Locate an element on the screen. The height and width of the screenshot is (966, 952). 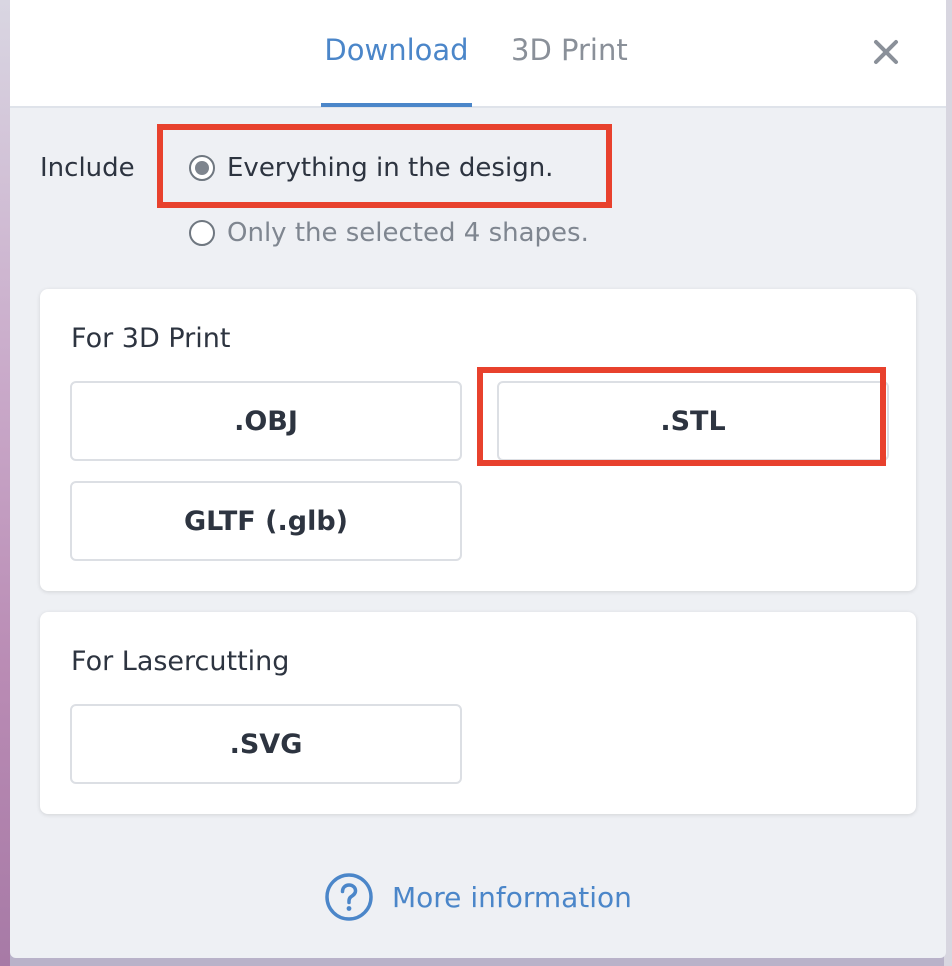
laser-section-title: For Lasercutting is located at coordinates (180, 661).